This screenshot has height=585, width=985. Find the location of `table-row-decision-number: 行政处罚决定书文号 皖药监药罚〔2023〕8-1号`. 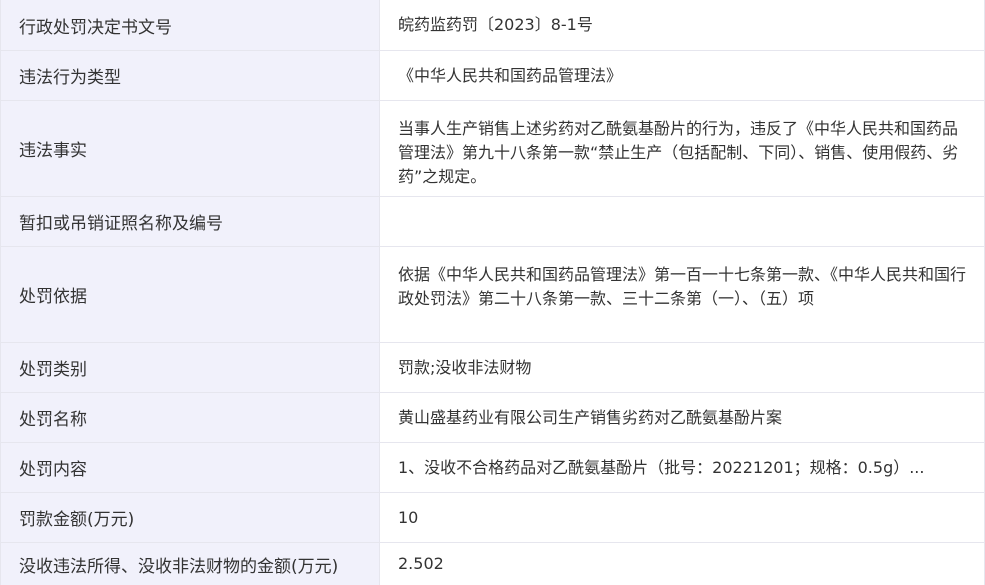

table-row-decision-number: 行政处罚决定书文号 皖药监药罚〔2023〕8-1号 is located at coordinates (492, 25).